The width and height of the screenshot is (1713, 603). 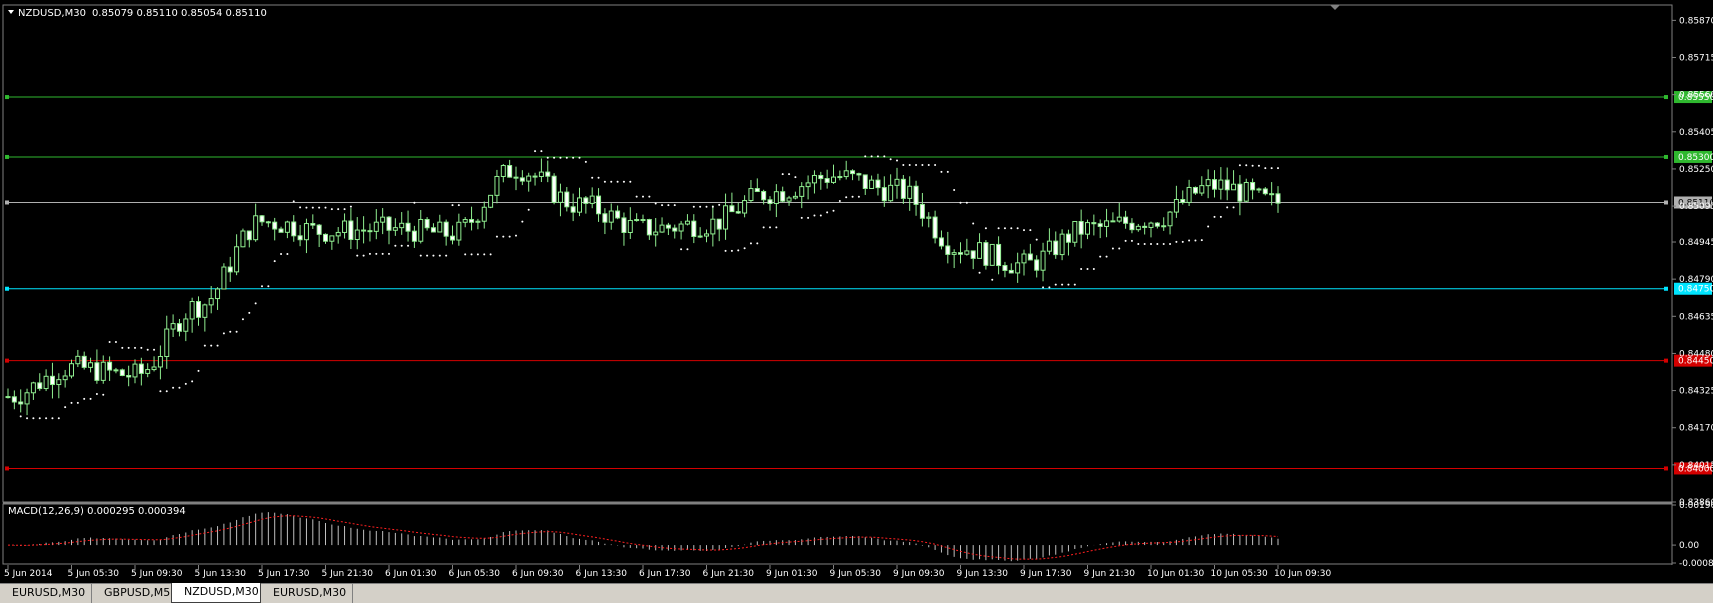 What do you see at coordinates (46, 593) in the screenshot?
I see `tab-eurusd-m30: EURUSD,M30` at bounding box center [46, 593].